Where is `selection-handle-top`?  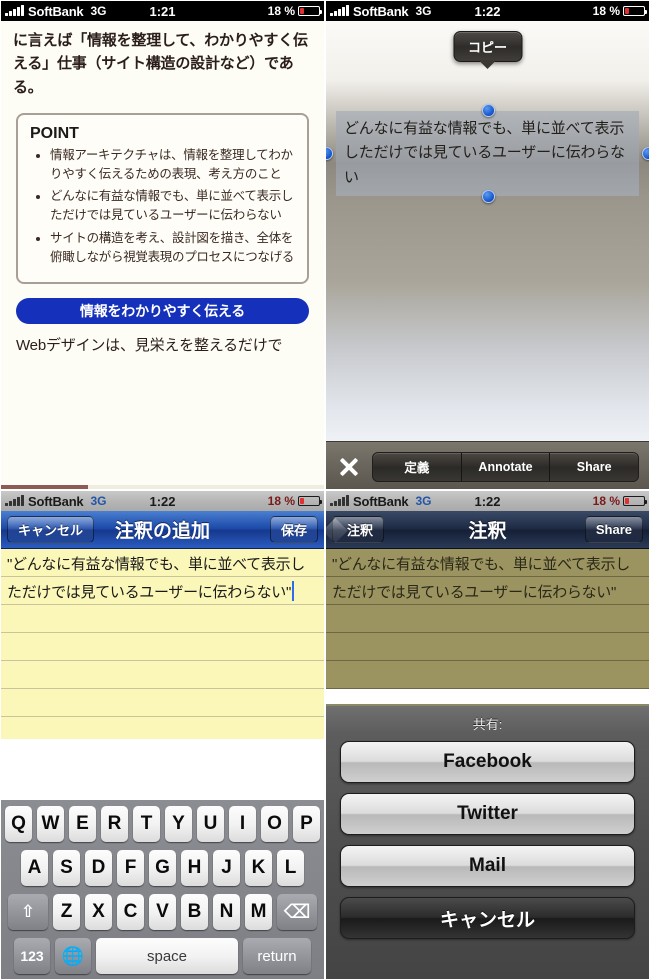 selection-handle-top is located at coordinates (488, 110).